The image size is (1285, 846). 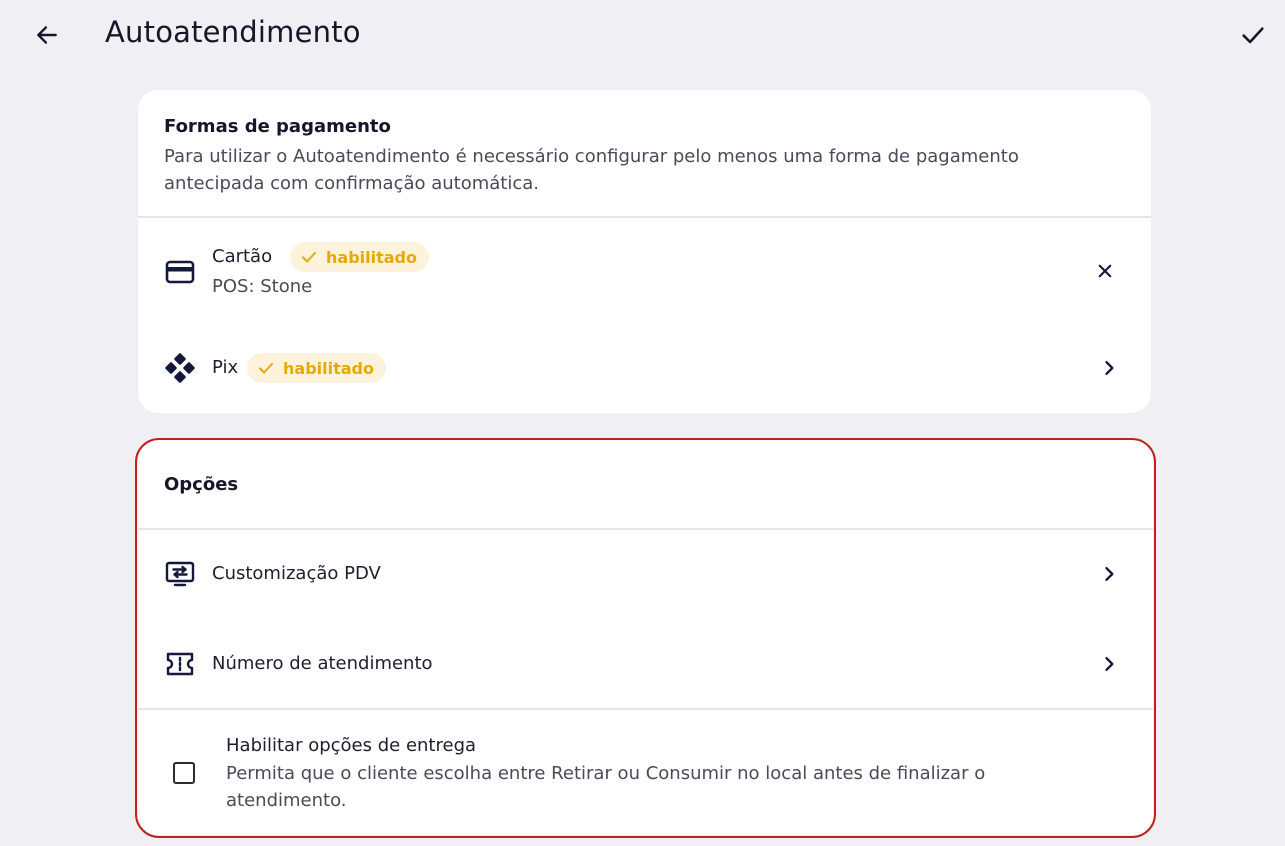 What do you see at coordinates (277, 126) in the screenshot?
I see `section-title: Formas de pagamento` at bounding box center [277, 126].